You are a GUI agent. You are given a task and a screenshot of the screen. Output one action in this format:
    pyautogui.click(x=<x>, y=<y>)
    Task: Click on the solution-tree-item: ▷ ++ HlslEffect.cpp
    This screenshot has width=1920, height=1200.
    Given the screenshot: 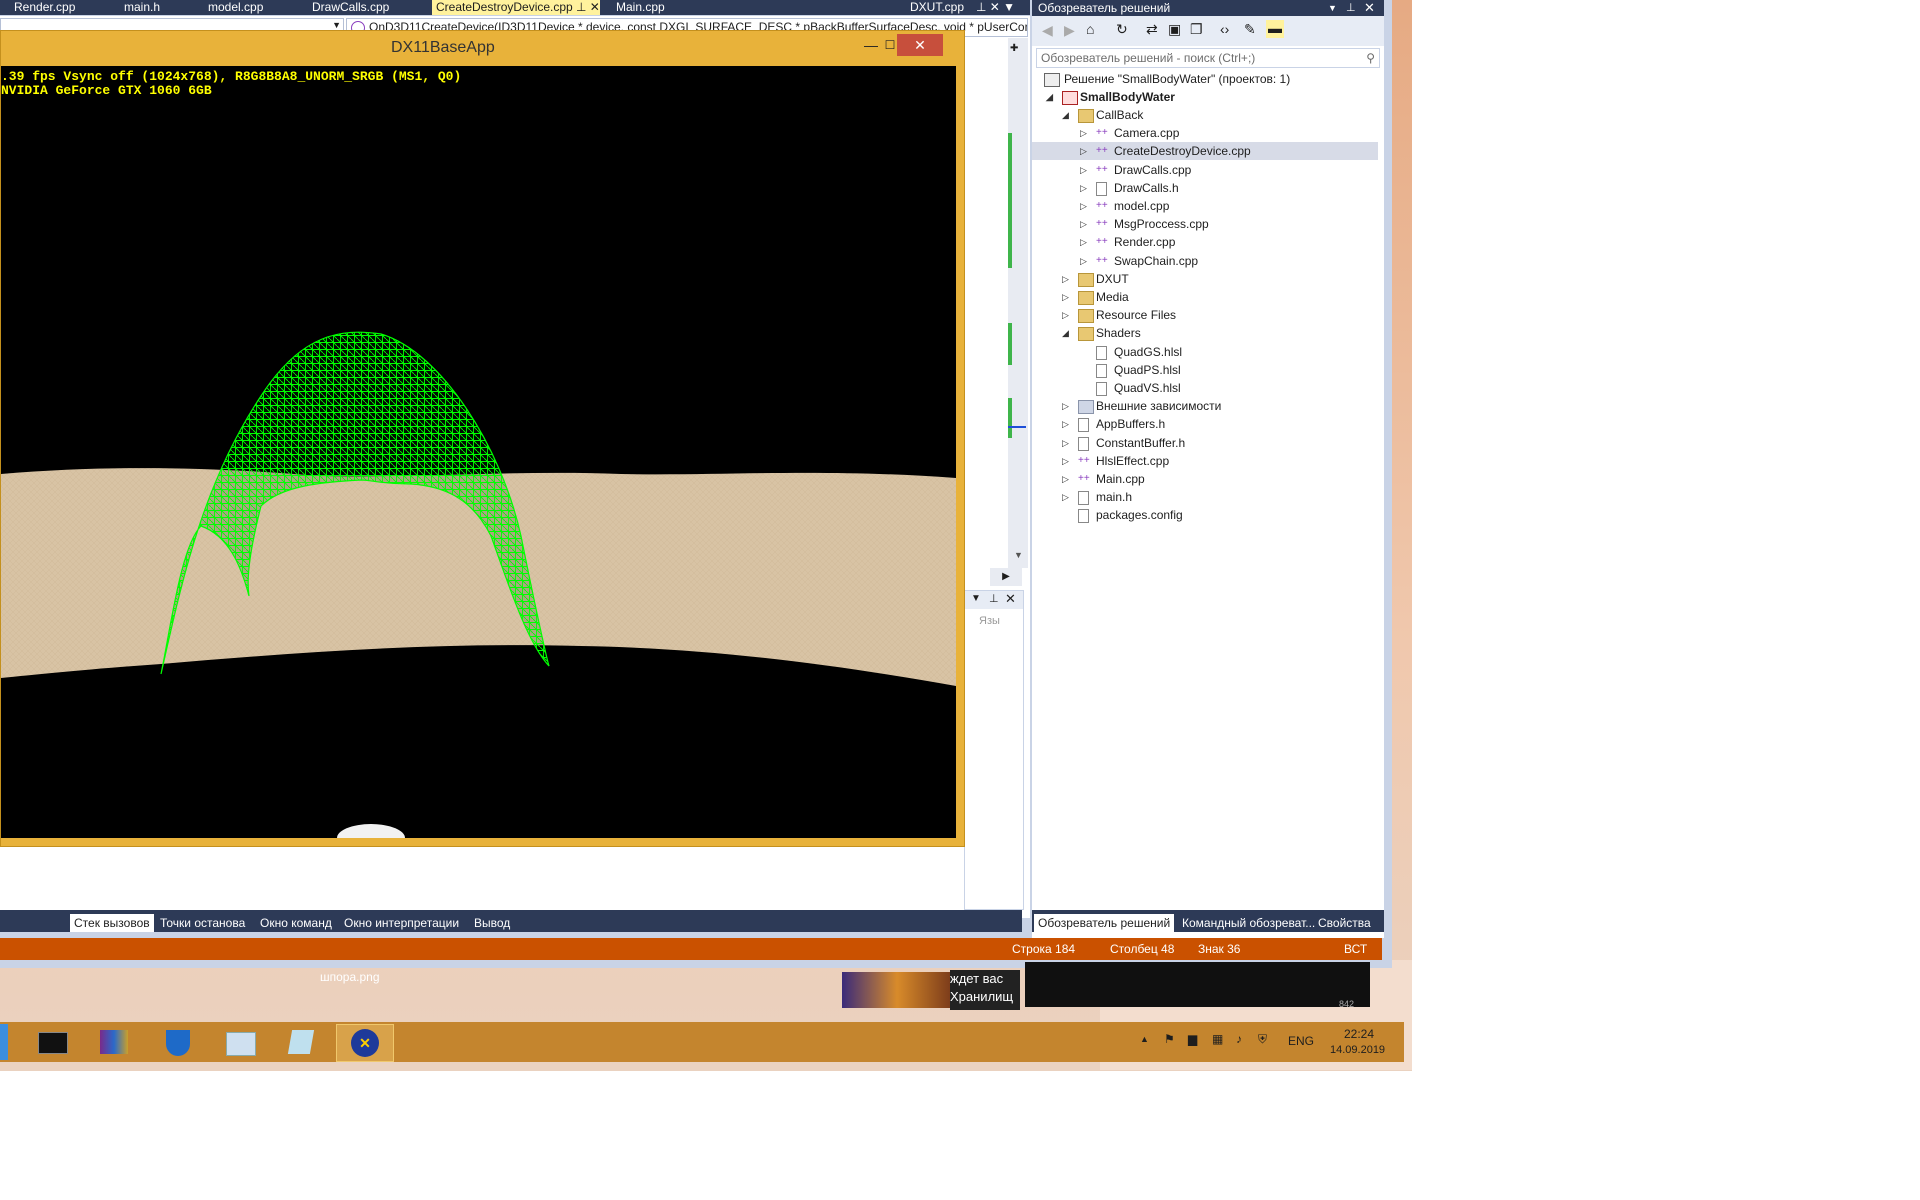 What is the action you would take?
    pyautogui.click(x=1205, y=461)
    